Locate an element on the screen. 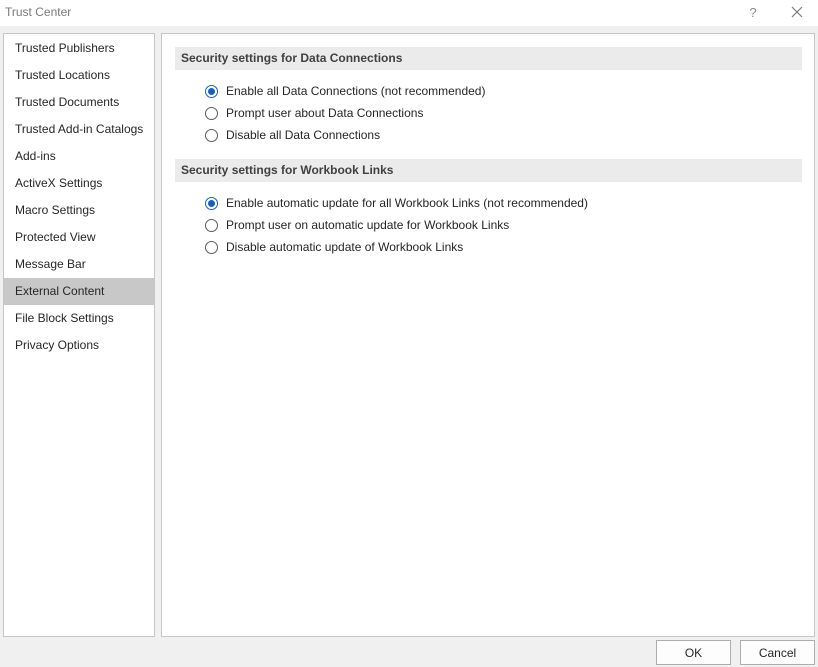  sidebar-item-trusted-publishers: Trusted Publishers is located at coordinates (79, 48).